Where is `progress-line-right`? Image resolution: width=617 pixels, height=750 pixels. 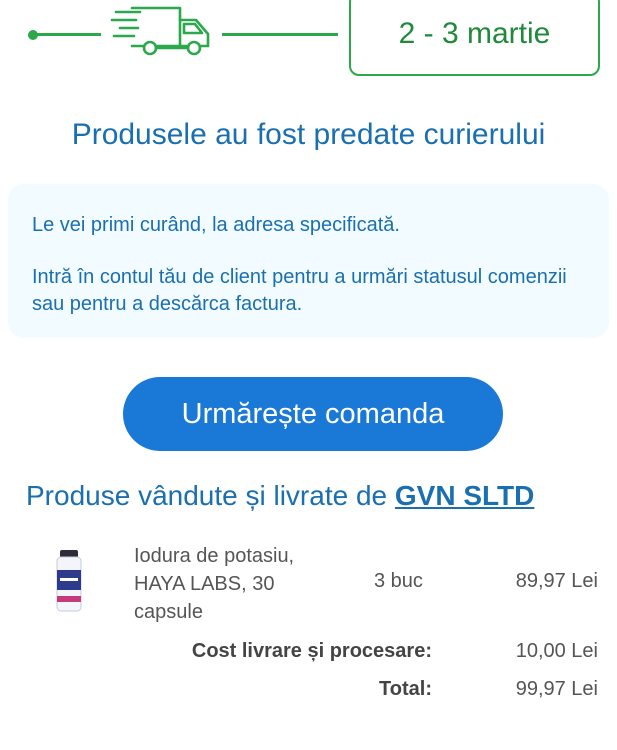
progress-line-right is located at coordinates (280, 34).